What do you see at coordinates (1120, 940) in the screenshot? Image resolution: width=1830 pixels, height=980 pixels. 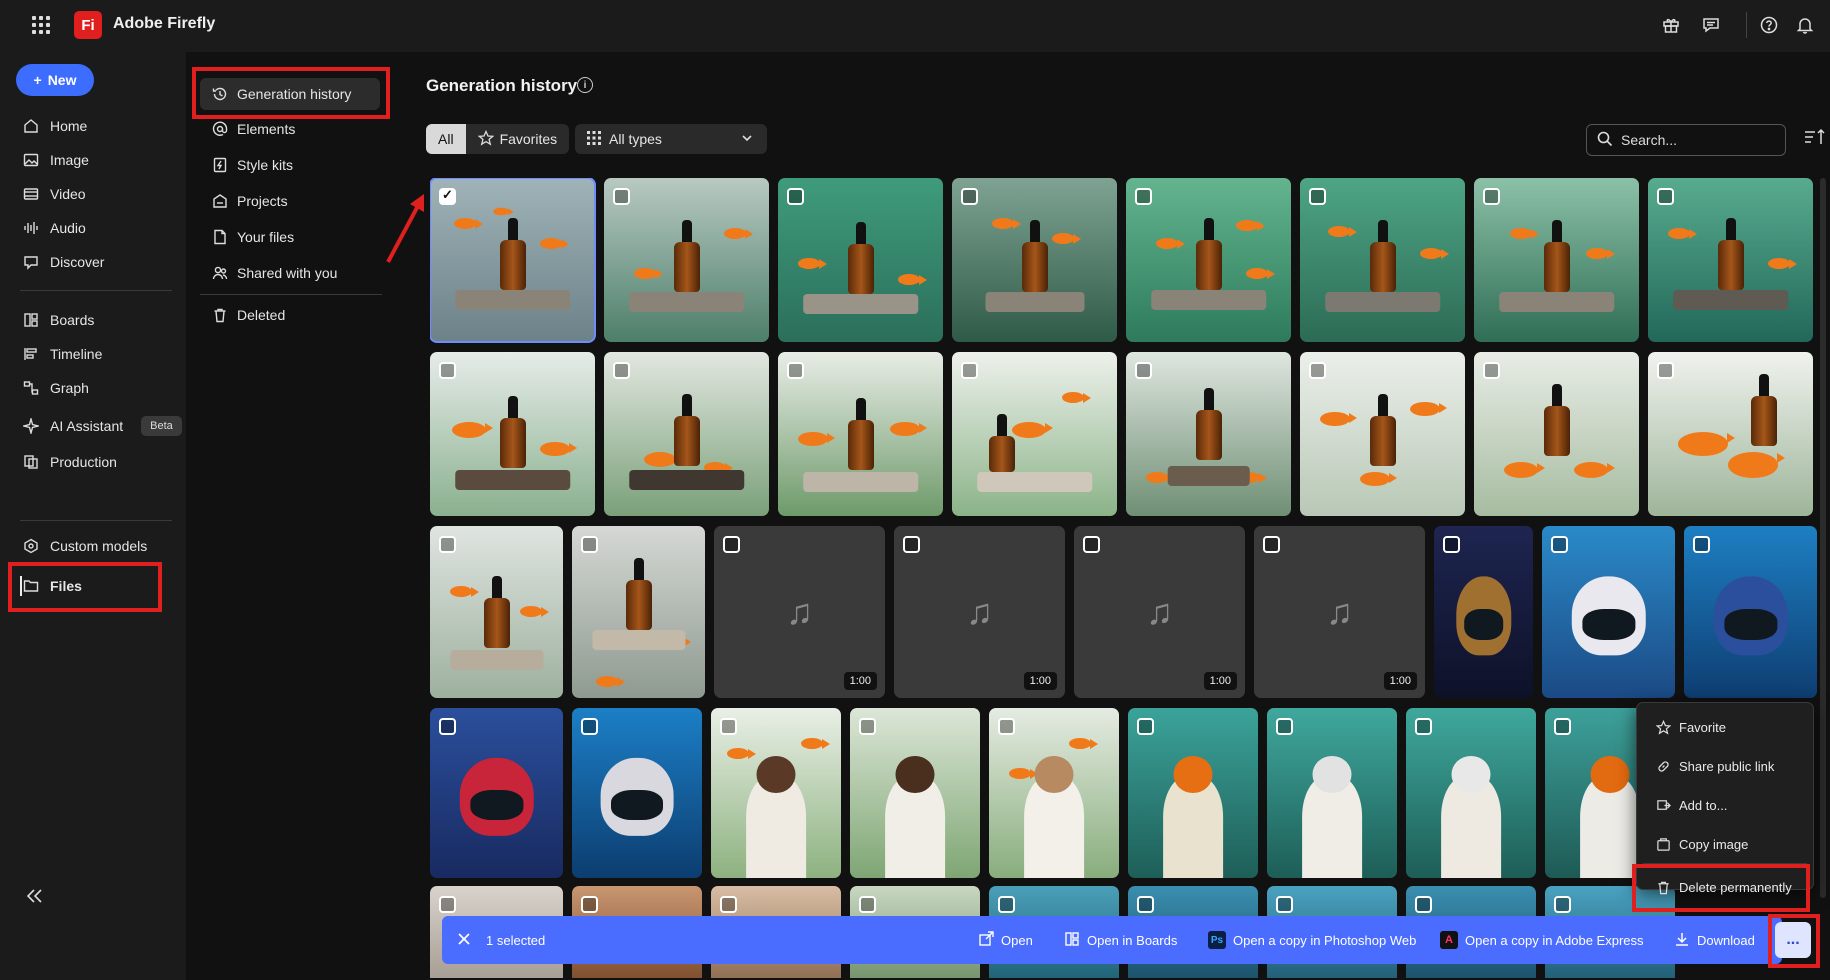 I see `open-in-boards-button: Open in Boards` at bounding box center [1120, 940].